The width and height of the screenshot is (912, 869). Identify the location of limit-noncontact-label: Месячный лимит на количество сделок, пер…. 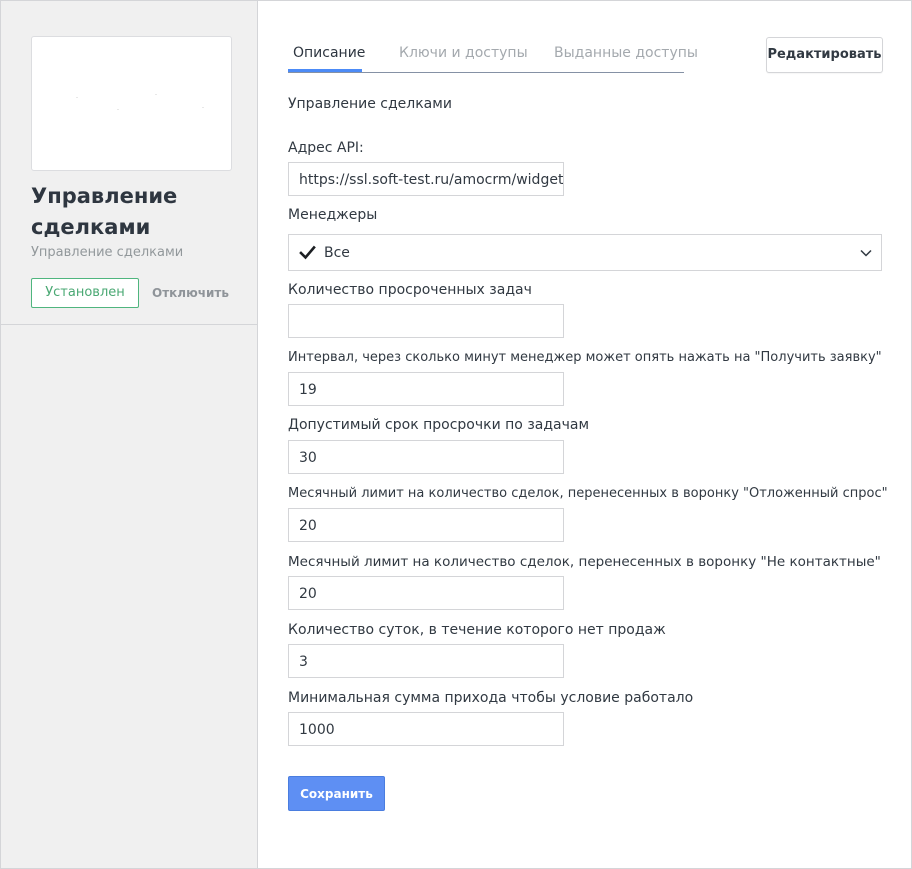
(584, 562).